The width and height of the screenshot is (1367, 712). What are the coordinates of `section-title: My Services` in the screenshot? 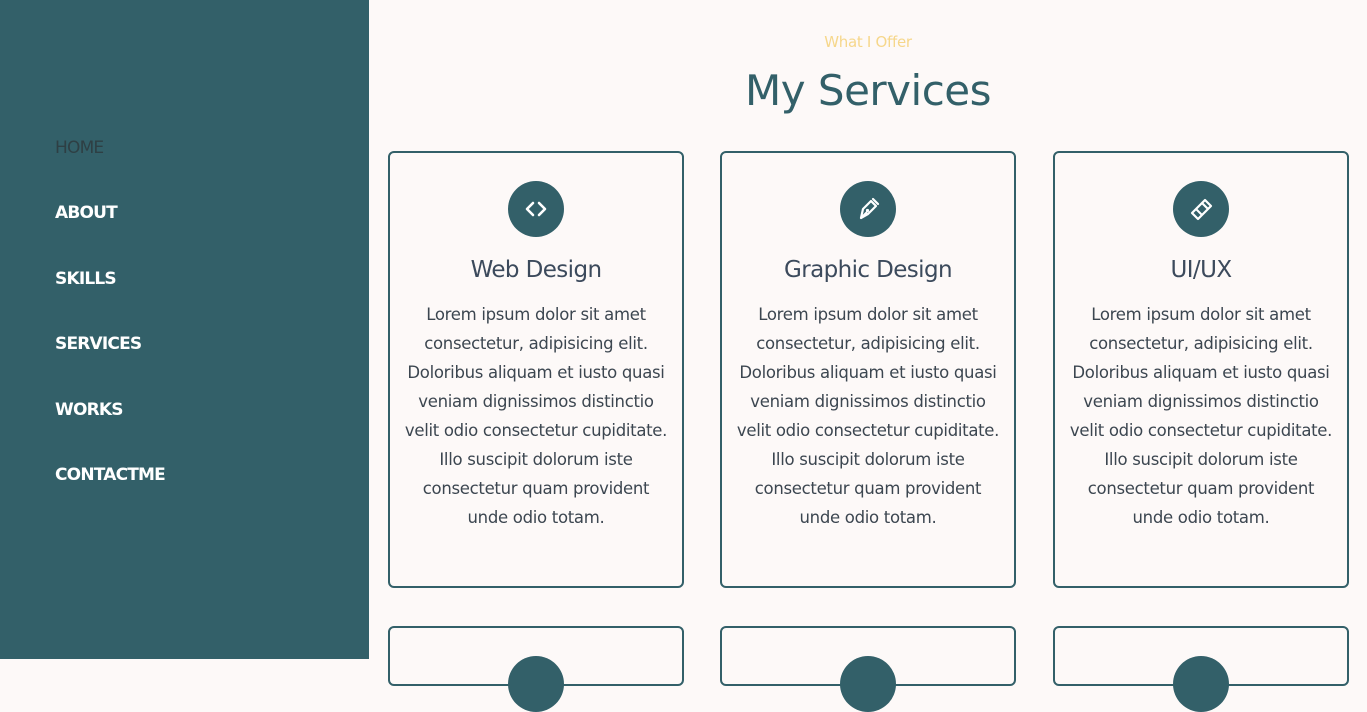 It's located at (868, 90).